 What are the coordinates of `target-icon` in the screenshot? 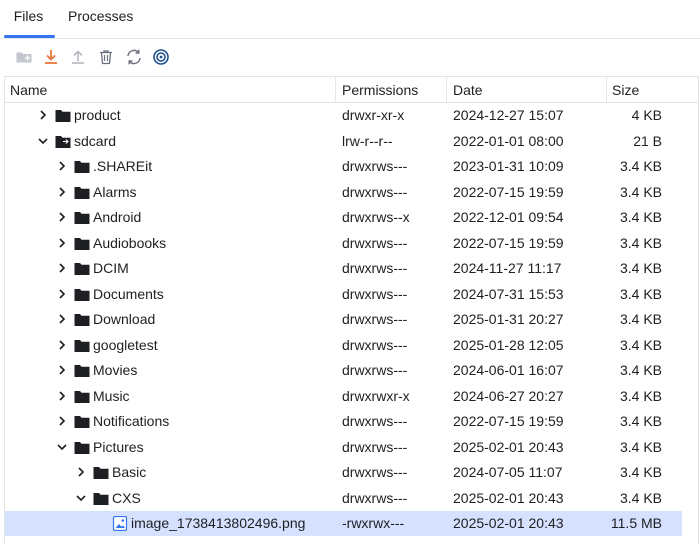 It's located at (161, 57).